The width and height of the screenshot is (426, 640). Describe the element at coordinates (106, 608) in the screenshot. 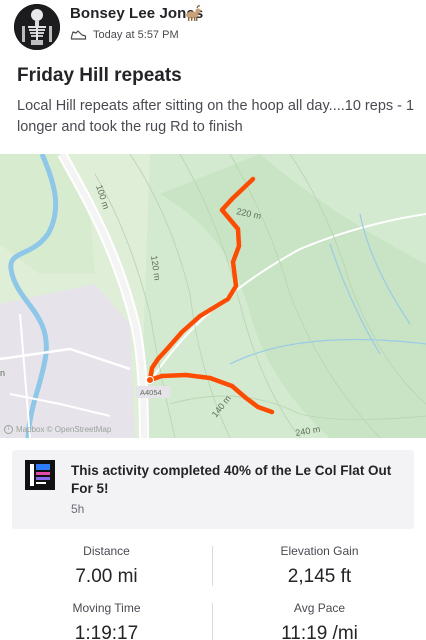

I see `stat-label: Moving Time` at that location.